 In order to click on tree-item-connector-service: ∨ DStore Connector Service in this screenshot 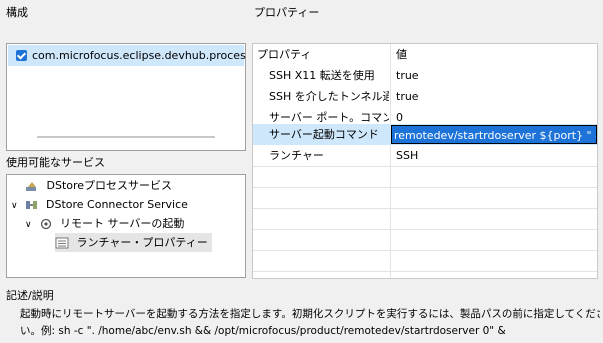, I will do `click(99, 204)`.